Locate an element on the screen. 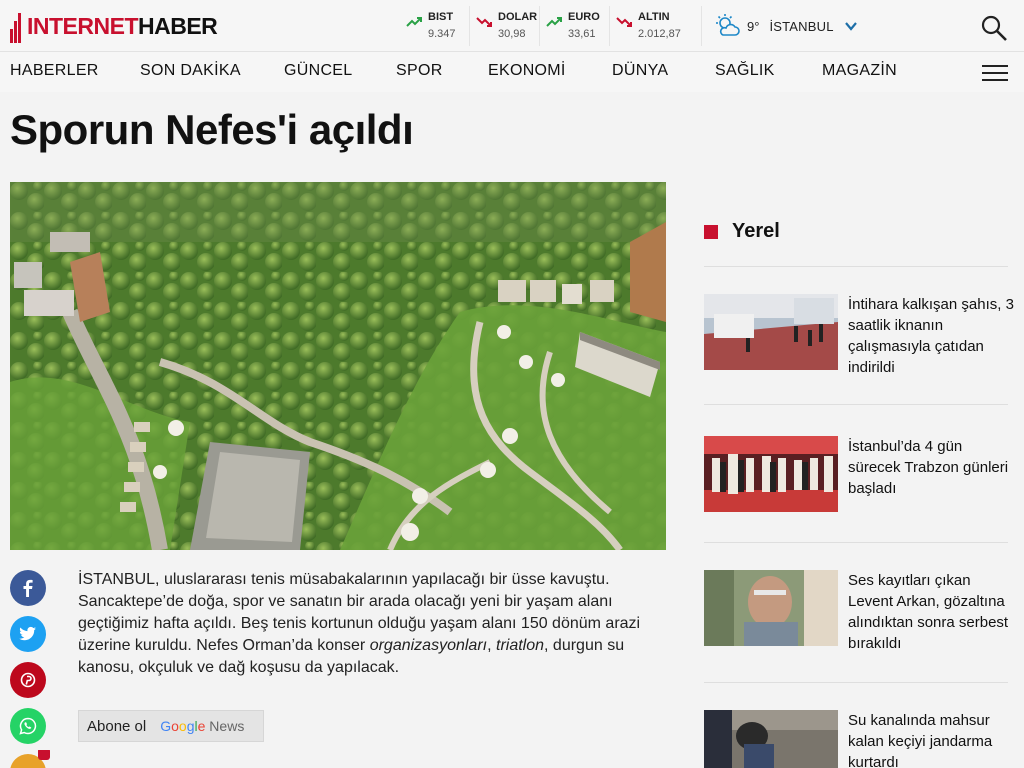 This screenshot has width=1024, height=768. twitter-icon is located at coordinates (27, 633).